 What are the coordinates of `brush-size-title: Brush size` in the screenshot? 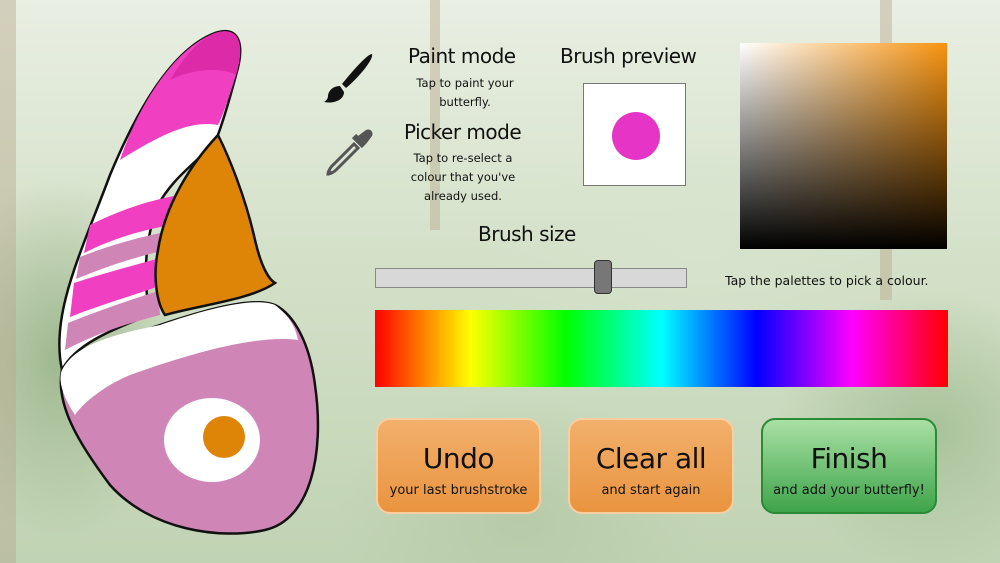 It's located at (527, 234).